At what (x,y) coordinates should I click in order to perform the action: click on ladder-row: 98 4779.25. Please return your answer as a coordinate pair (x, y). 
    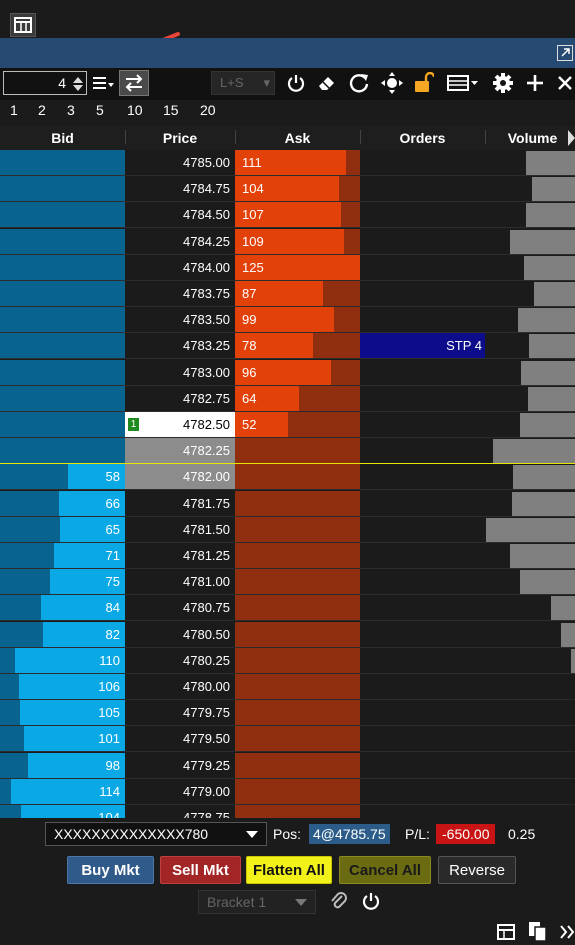
    Looking at the image, I should click on (287, 765).